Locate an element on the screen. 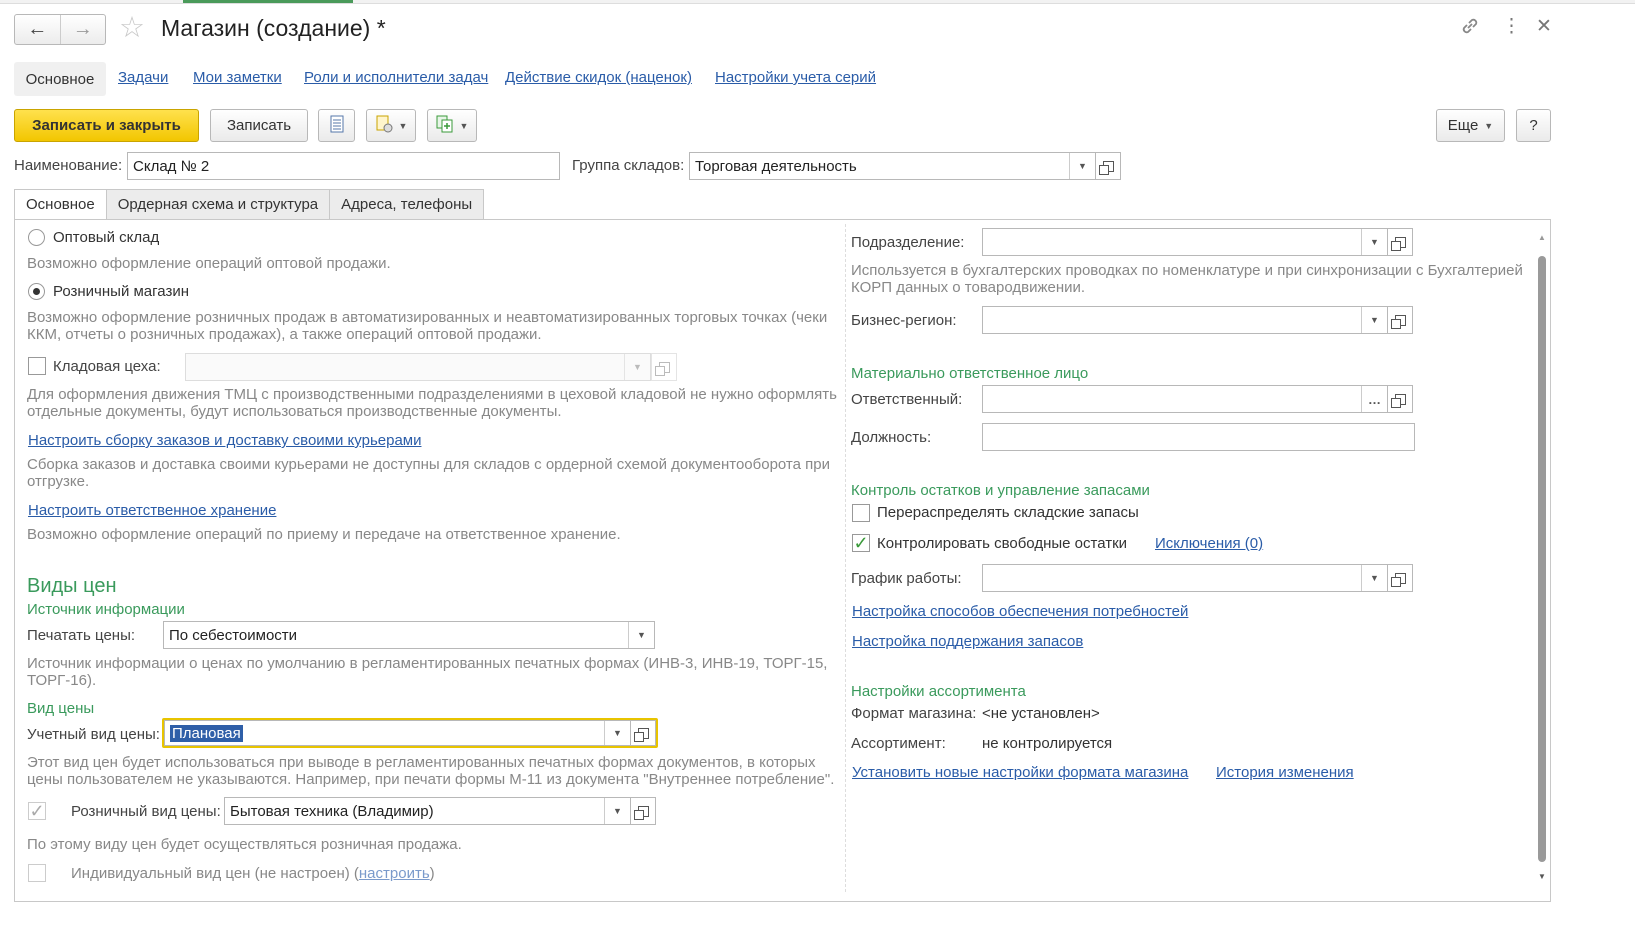 The height and width of the screenshot is (951, 1635). create-based-on-button: ▼ is located at coordinates (452, 125).